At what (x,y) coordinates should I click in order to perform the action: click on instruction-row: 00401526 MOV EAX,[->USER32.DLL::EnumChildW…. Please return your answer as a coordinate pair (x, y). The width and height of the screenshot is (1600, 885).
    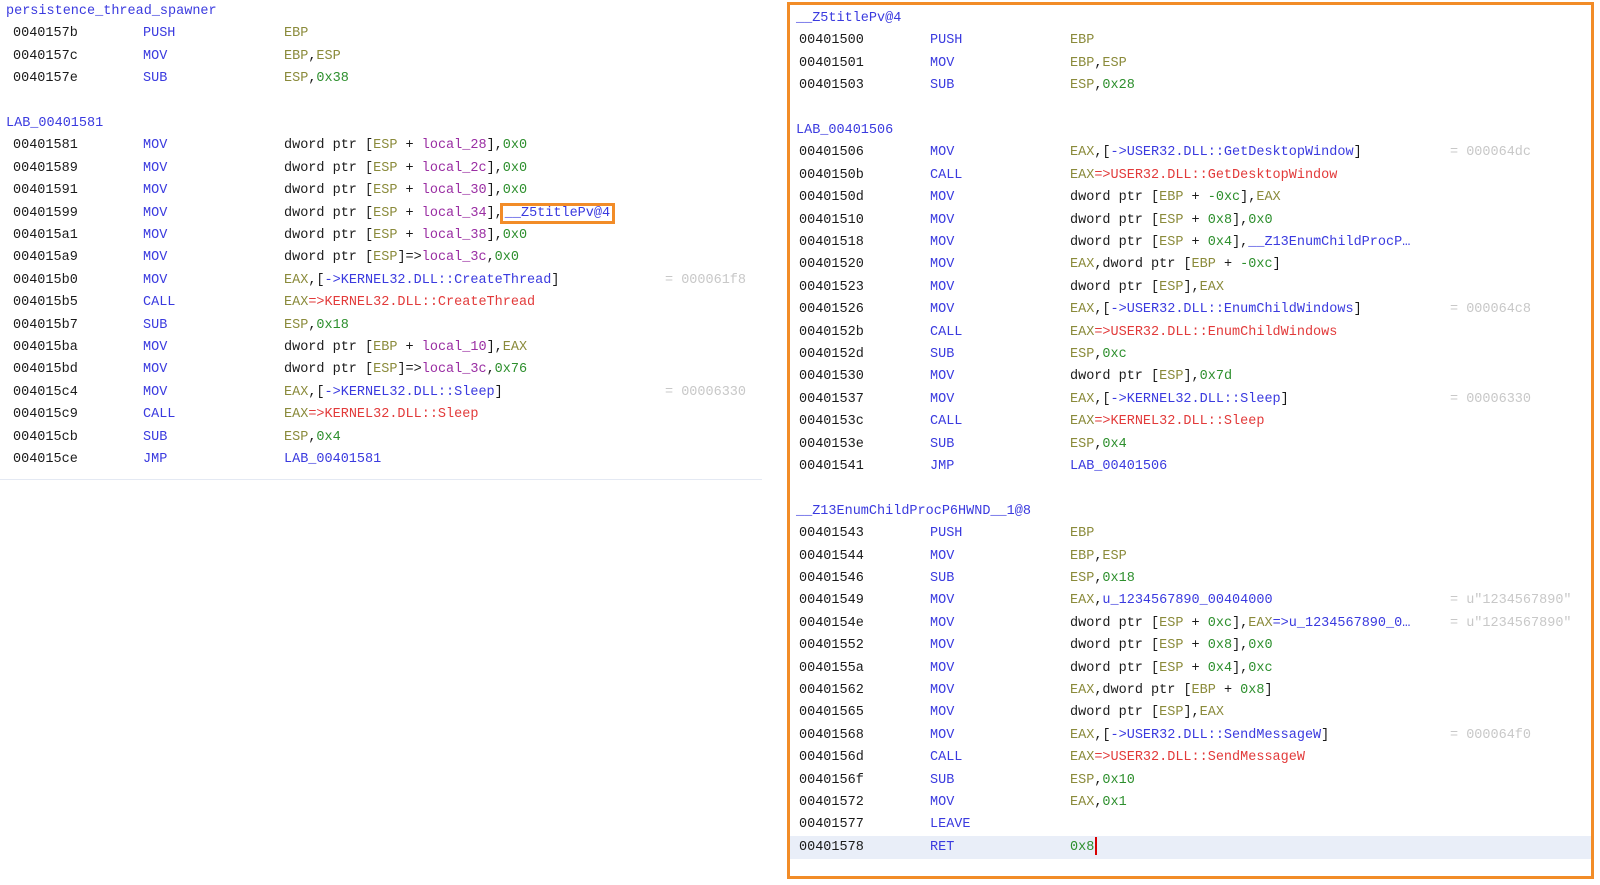
    Looking at the image, I should click on (1190, 309).